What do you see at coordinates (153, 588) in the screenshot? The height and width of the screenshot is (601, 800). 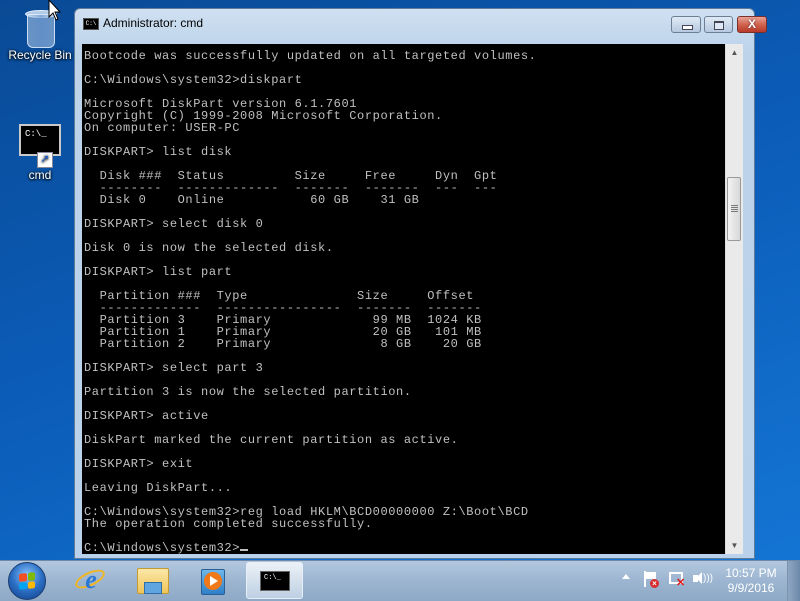 I see `folder-stand-icon` at bounding box center [153, 588].